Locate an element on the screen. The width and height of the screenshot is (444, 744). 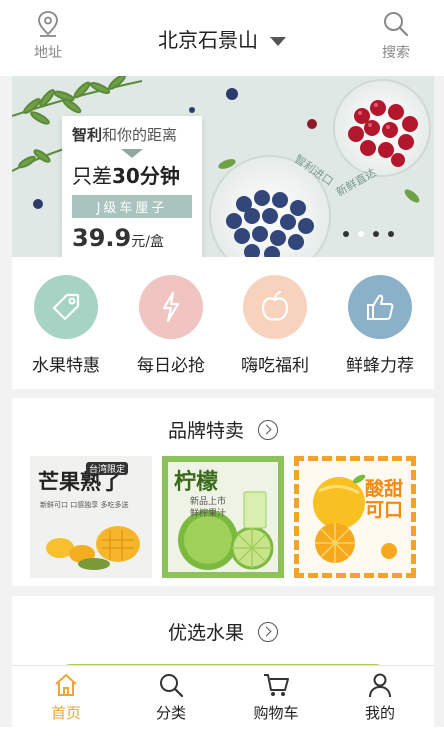
lemon-title: 柠檬 is located at coordinates (196, 482).